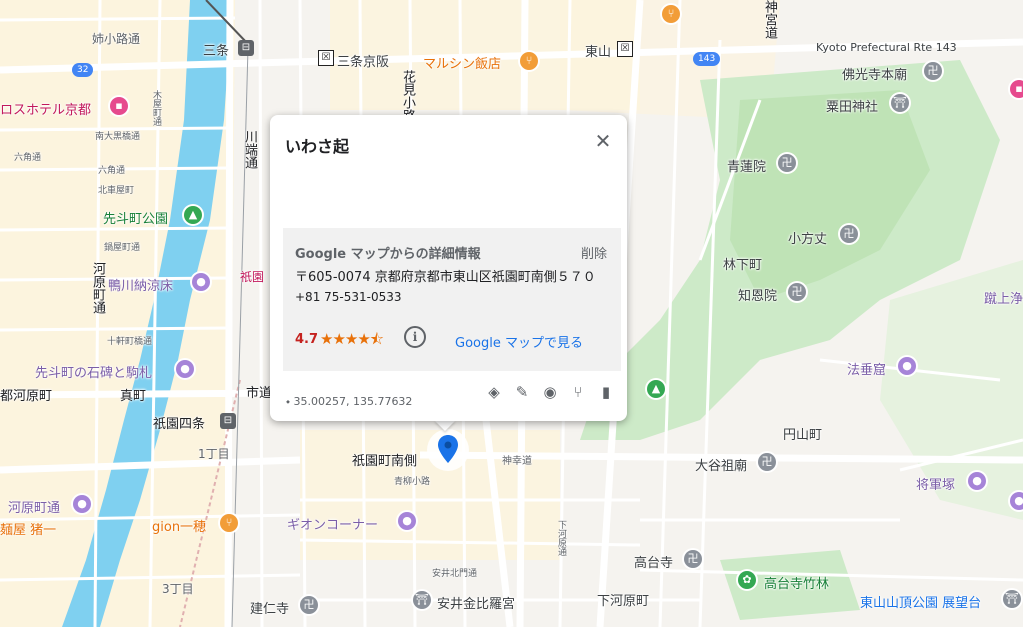  I want to click on label-yasui-konpiragu: 安井金比羅宮, so click(476, 602).